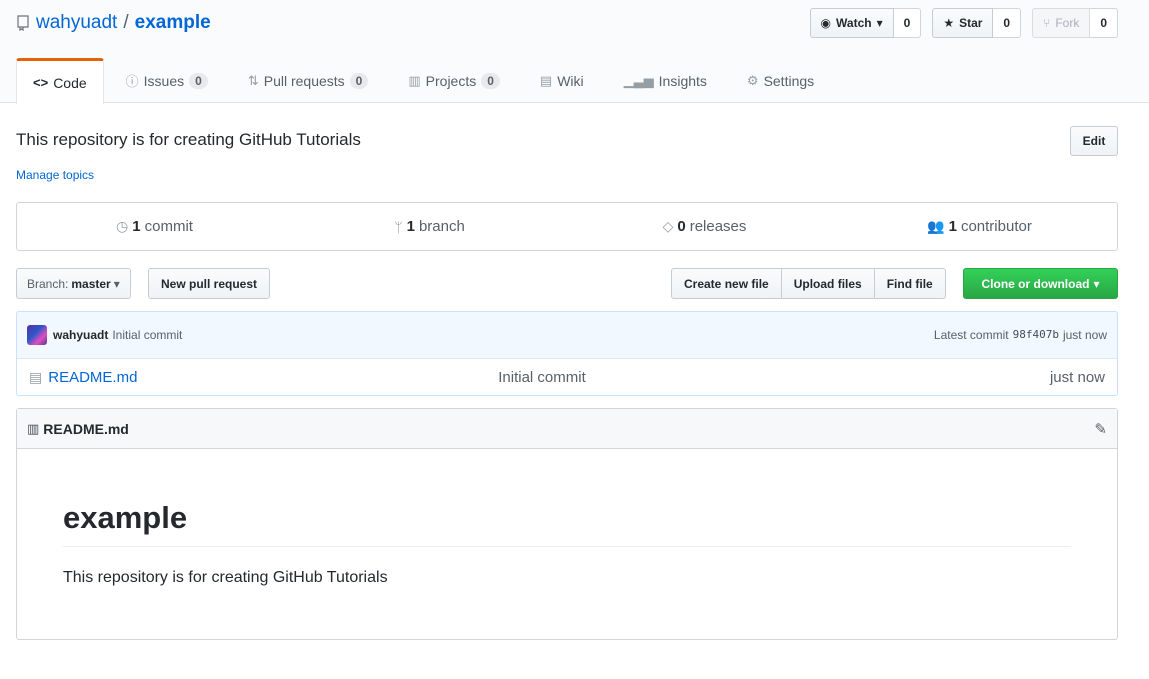 Image resolution: width=1149 pixels, height=679 pixels. I want to click on branches-label: branch, so click(441, 226).